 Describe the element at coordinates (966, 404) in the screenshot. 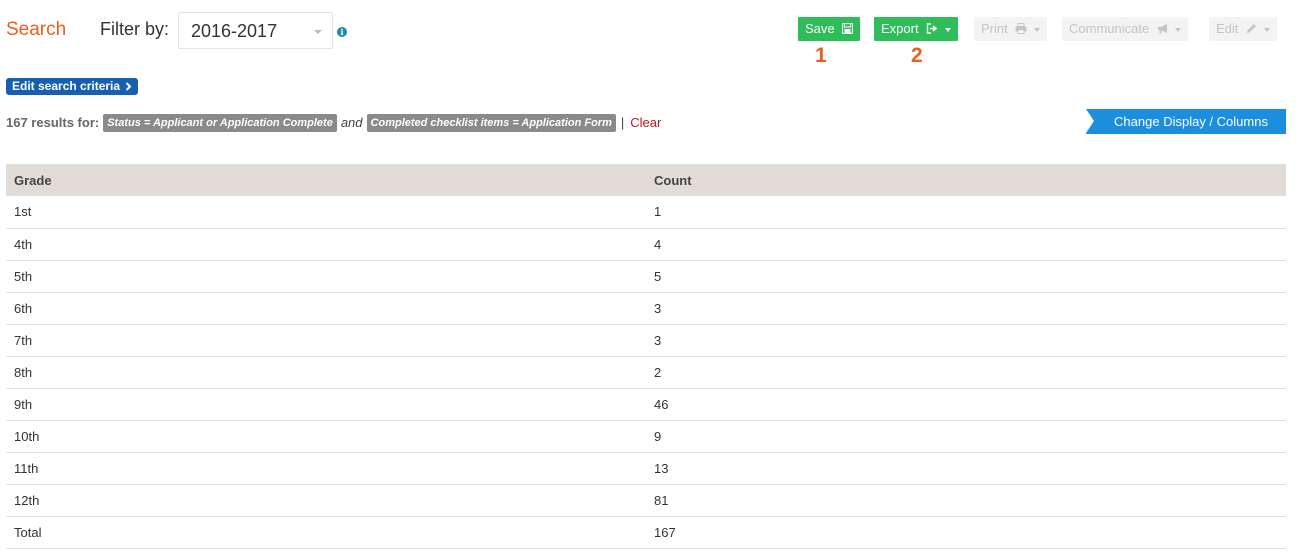

I see `count-cell: 46` at that location.